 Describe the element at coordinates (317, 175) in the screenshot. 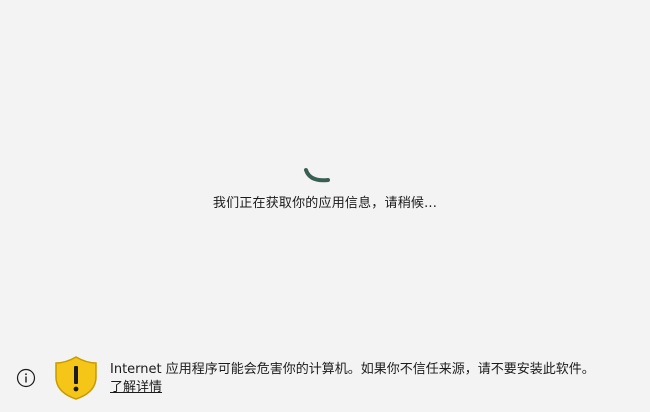

I see `loading-spinner-icon` at that location.